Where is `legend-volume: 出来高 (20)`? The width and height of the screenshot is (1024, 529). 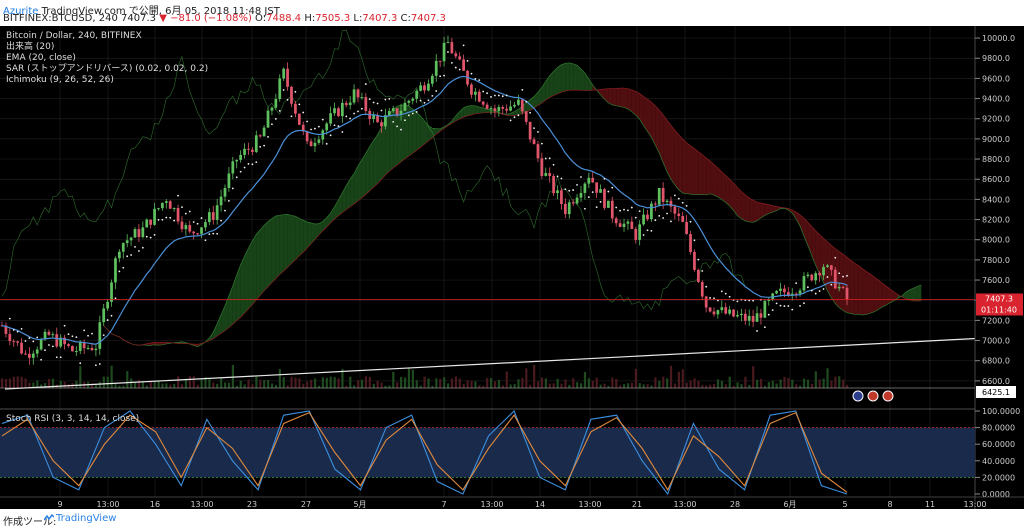 legend-volume: 出来高 (20) is located at coordinates (30, 46).